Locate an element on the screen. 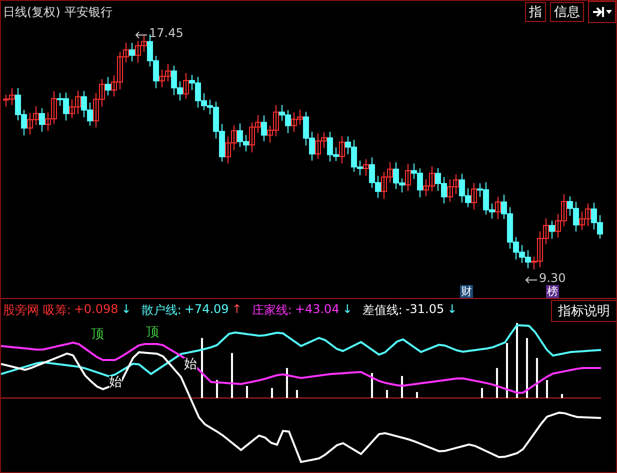 This screenshot has height=473, width=617. toolbar-button: 信息 is located at coordinates (567, 12).